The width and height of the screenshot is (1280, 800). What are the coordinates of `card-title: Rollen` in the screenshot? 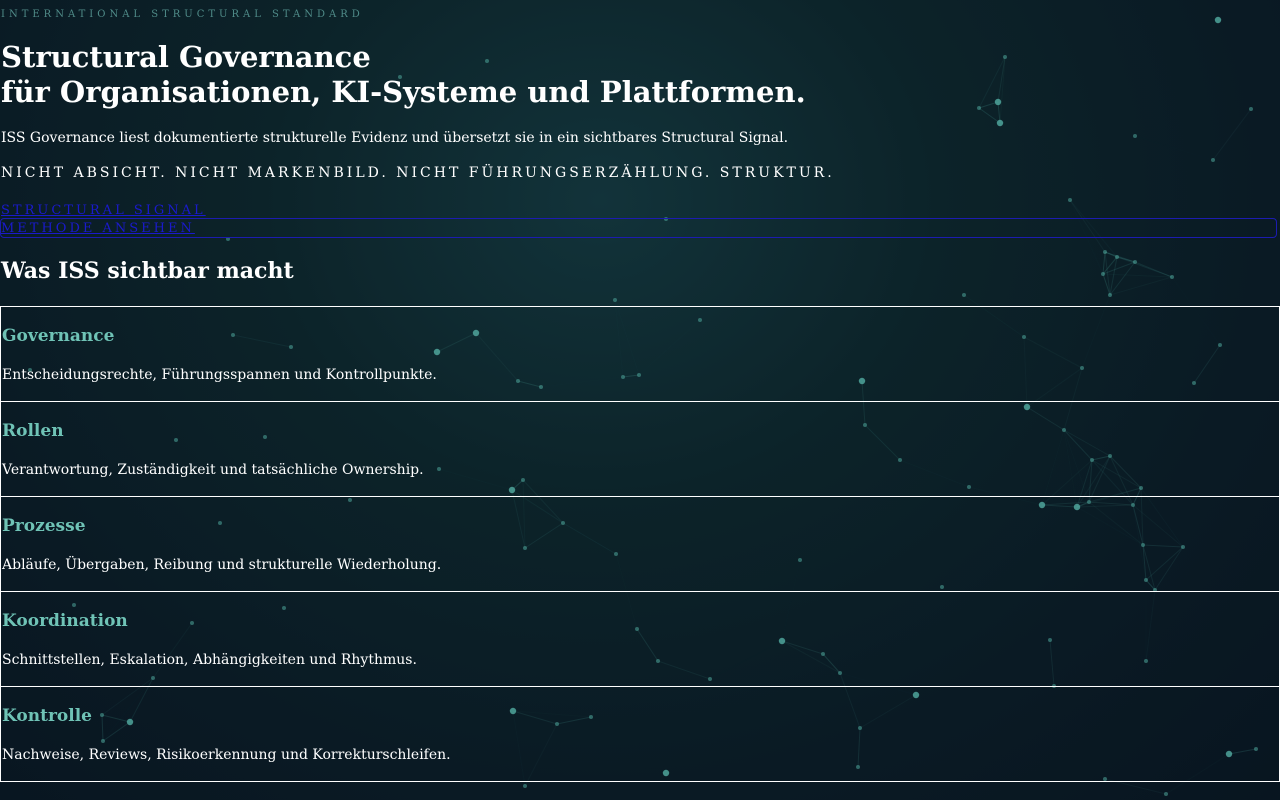 It's located at (33, 431).